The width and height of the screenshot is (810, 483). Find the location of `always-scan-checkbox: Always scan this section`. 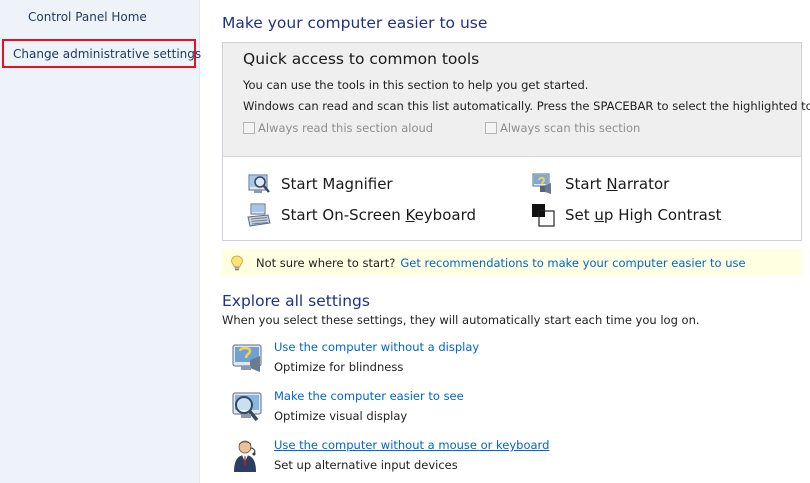

always-scan-checkbox: Always scan this section is located at coordinates (562, 128).